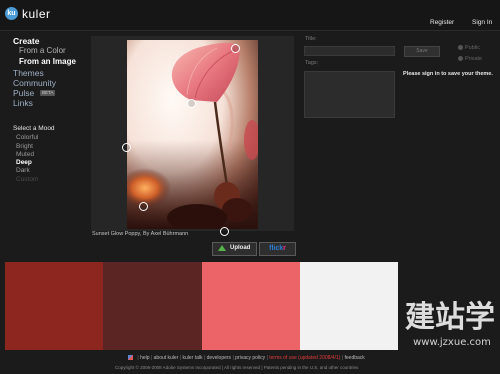 The width and height of the screenshot is (500, 374). What do you see at coordinates (27, 179) in the screenshot?
I see `mood-custom: Custom` at bounding box center [27, 179].